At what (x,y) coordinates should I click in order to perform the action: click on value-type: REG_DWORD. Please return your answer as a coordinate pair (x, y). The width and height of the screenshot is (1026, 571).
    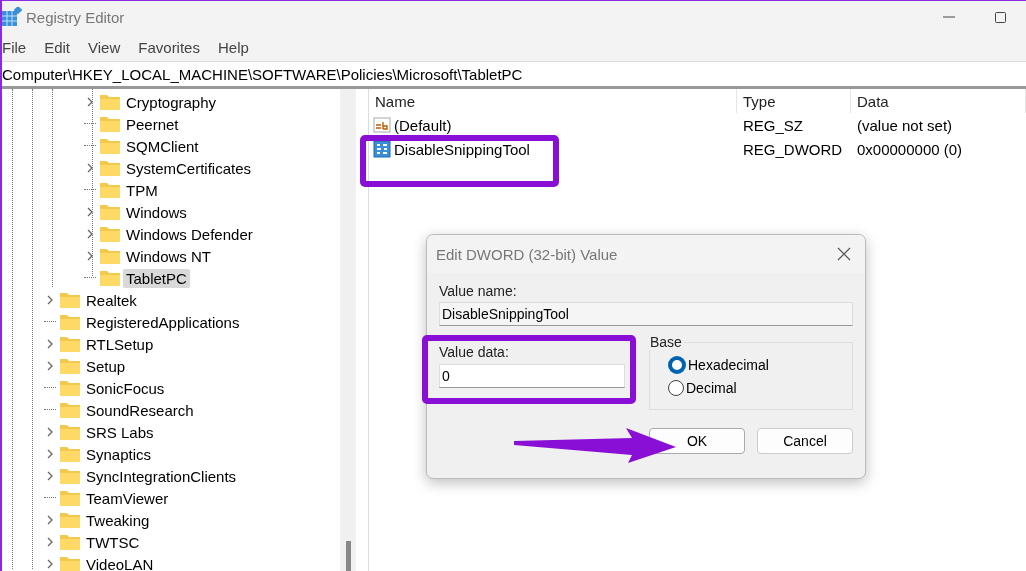
    Looking at the image, I should click on (793, 149).